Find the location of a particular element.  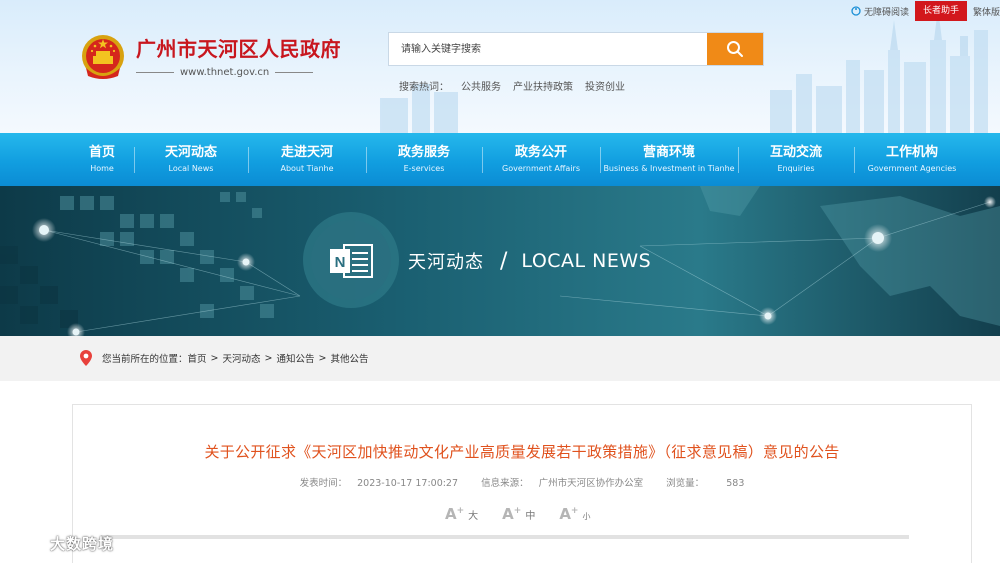

accessibility-icon is located at coordinates (856, 11).